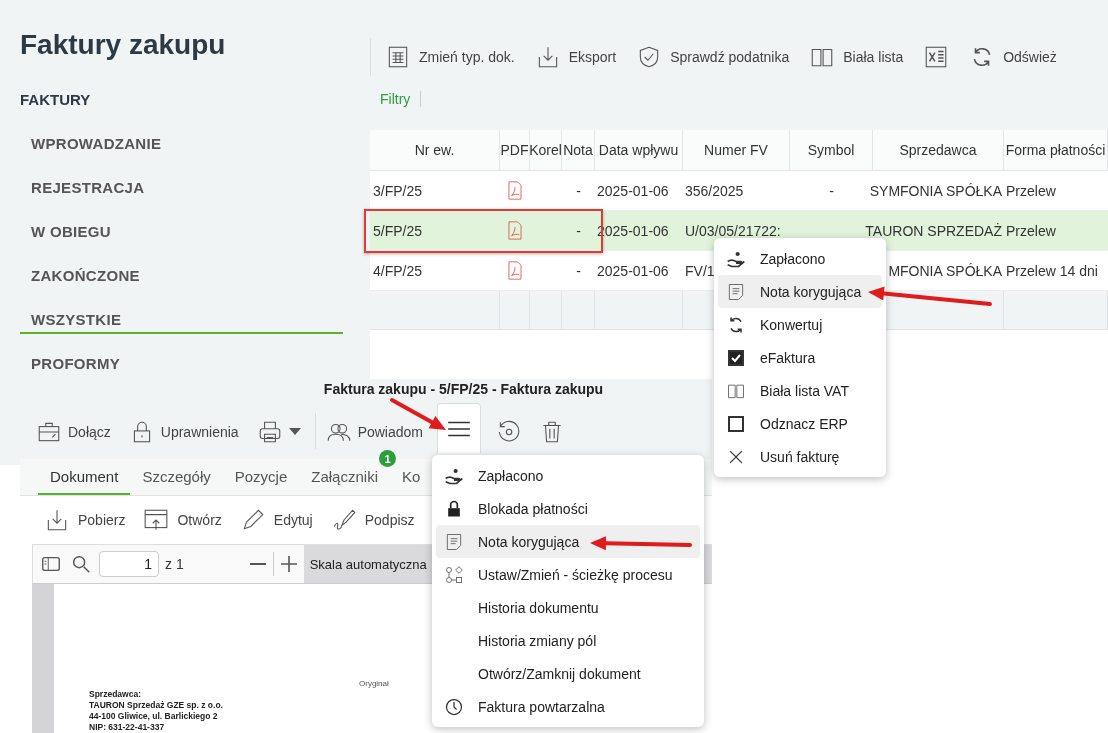 The height and width of the screenshot is (733, 1108). Describe the element at coordinates (398, 190) in the screenshot. I see `table-cell: 3/FP/25` at that location.